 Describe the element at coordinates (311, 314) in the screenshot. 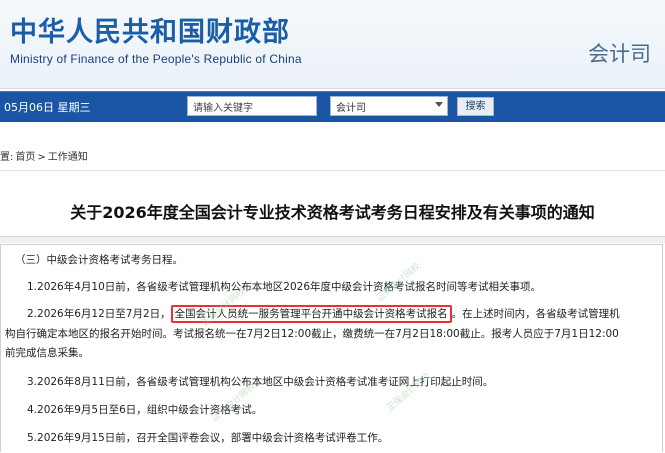

I see `highlighted-registration-text: 全国会计人员统一服务管理平台开通中级会计资格考试报名` at that location.